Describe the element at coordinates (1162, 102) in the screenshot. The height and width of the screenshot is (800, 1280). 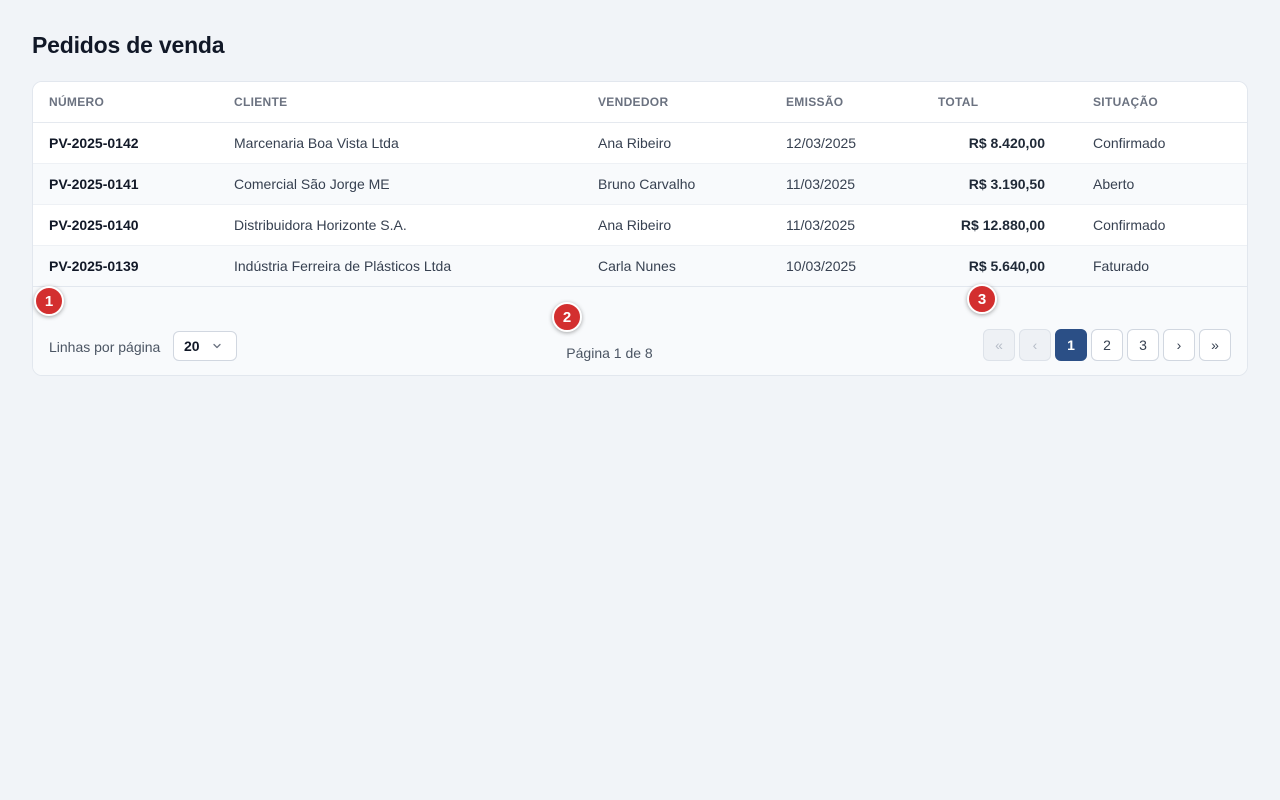
I see `column-header-situacao: SITUAÇÃO` at that location.